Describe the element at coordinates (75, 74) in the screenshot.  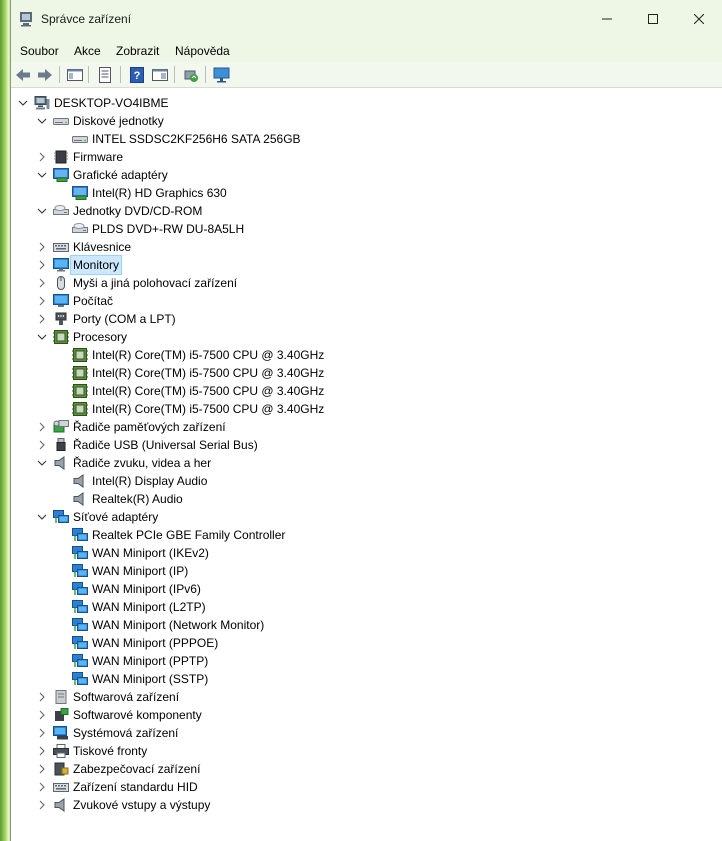
I see `show-hide-console-tree-icon` at that location.